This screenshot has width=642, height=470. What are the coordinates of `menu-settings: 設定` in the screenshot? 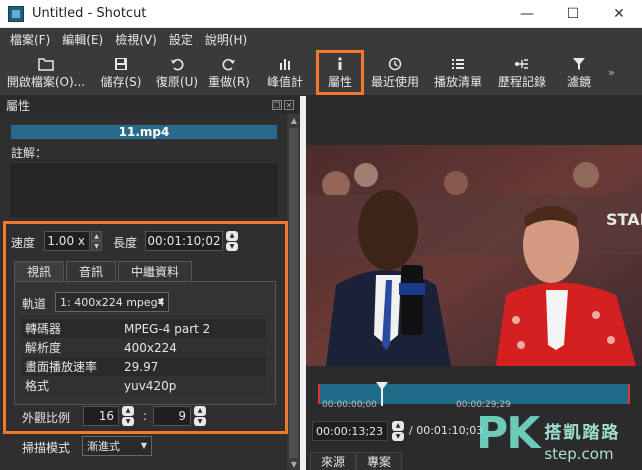 It's located at (181, 39).